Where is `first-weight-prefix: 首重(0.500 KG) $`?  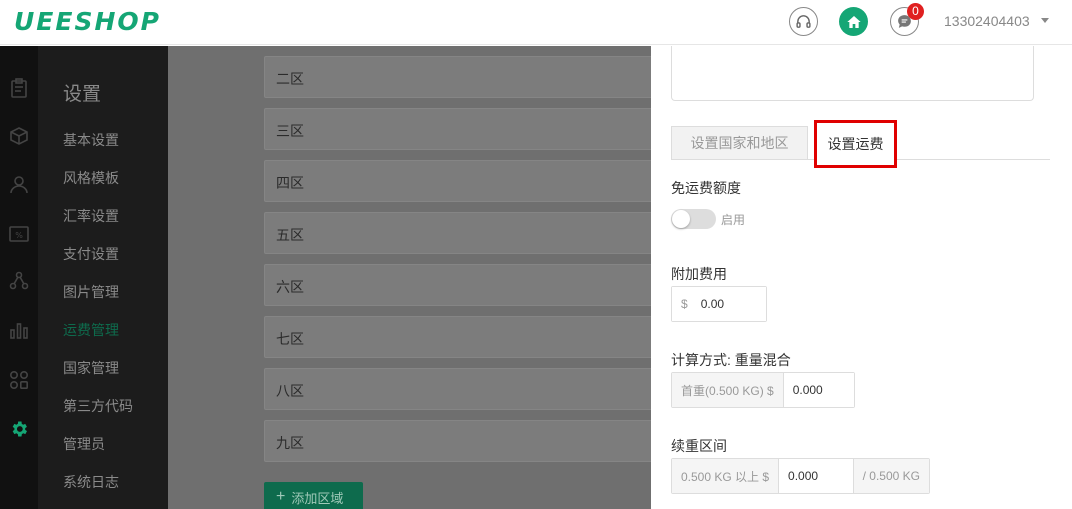
first-weight-prefix: 首重(0.500 KG) $ is located at coordinates (728, 390).